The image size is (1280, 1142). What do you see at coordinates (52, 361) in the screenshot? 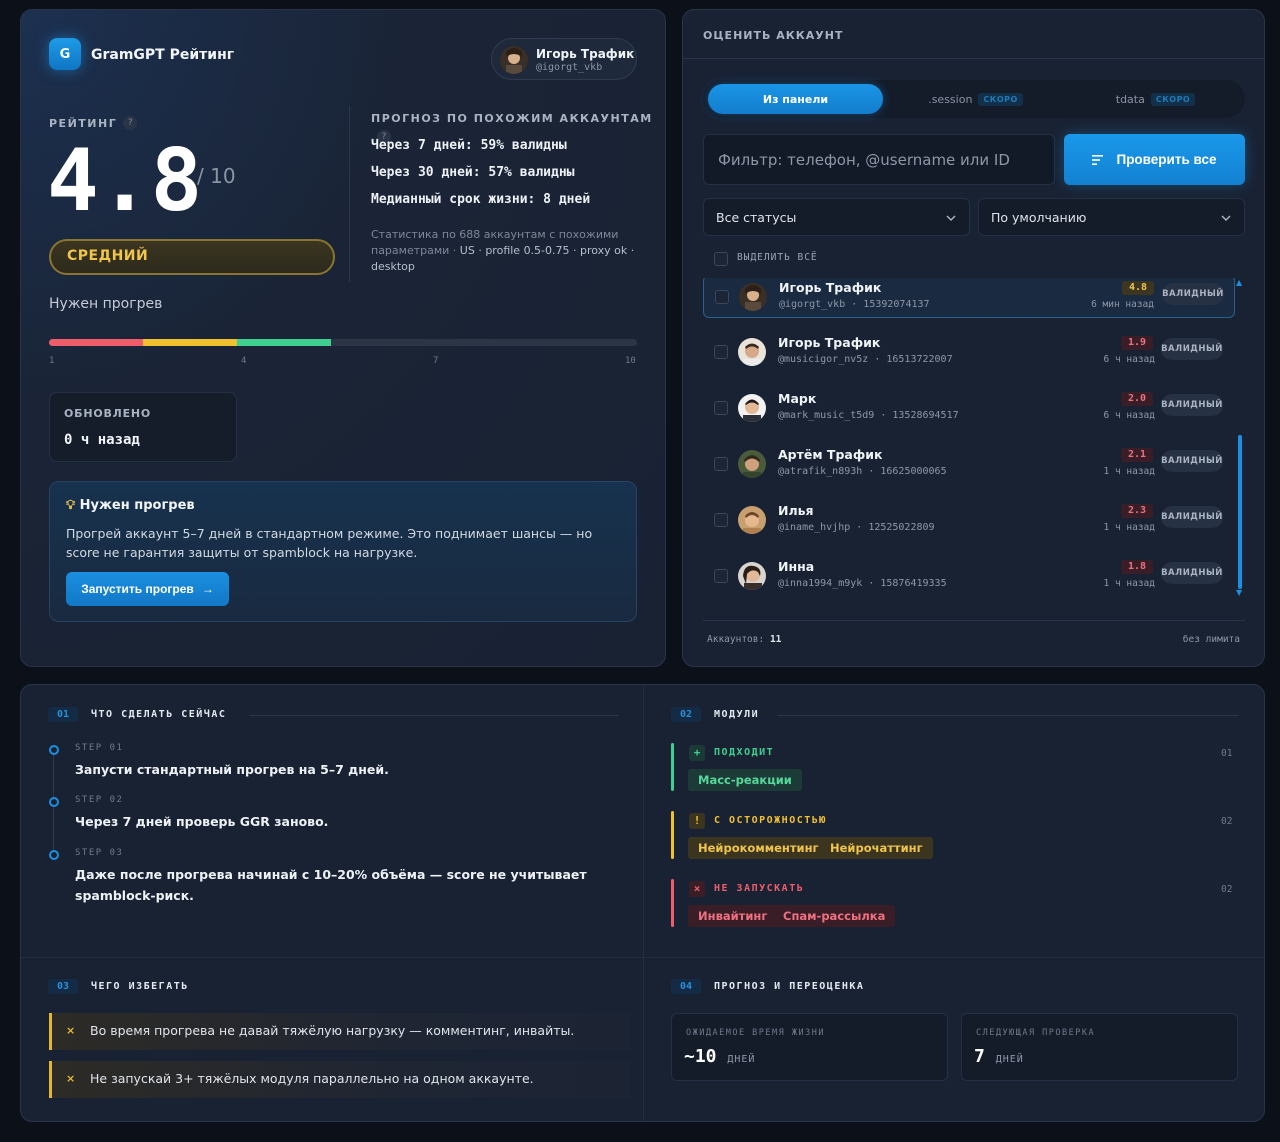
I see `scale-tick: 1` at bounding box center [52, 361].